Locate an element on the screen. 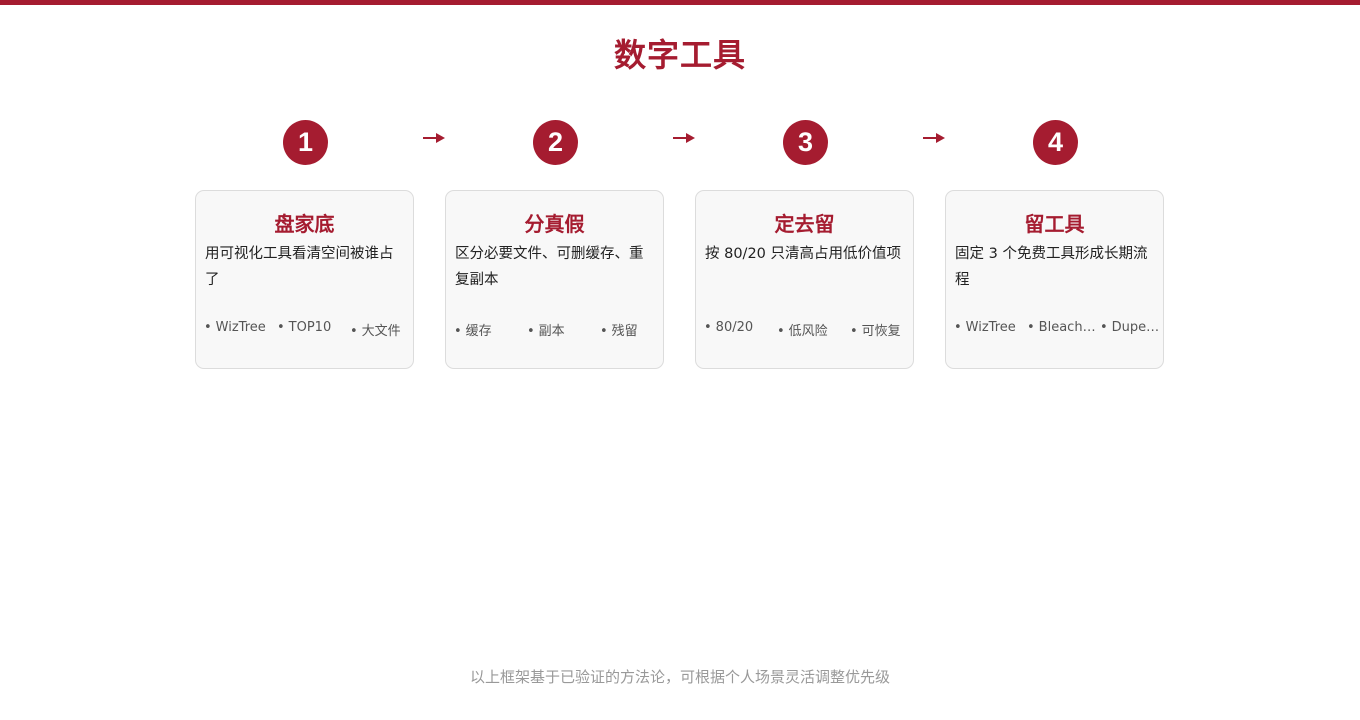  step-4-number: 4 is located at coordinates (1055, 142).